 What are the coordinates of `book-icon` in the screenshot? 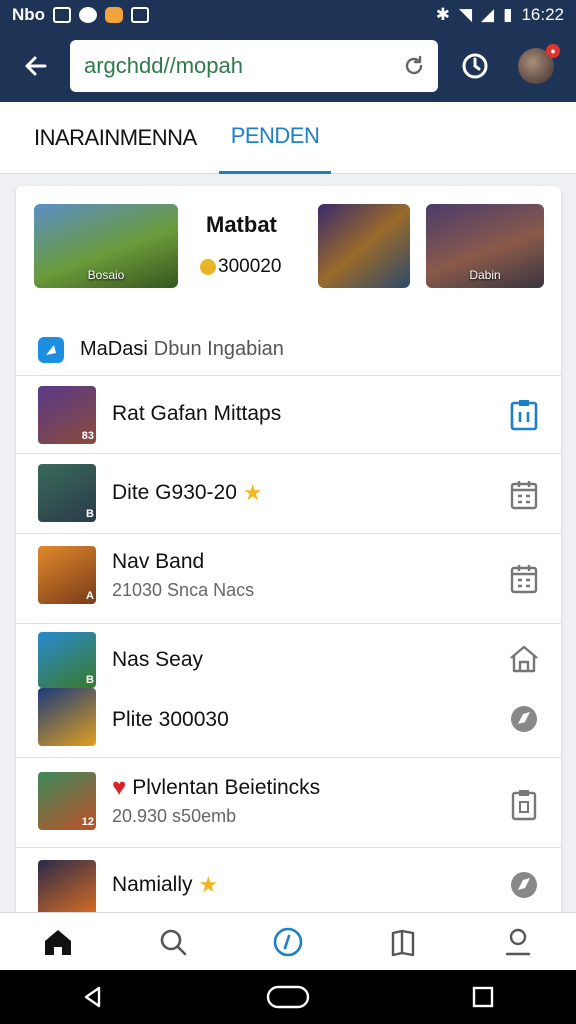 It's located at (403, 942).